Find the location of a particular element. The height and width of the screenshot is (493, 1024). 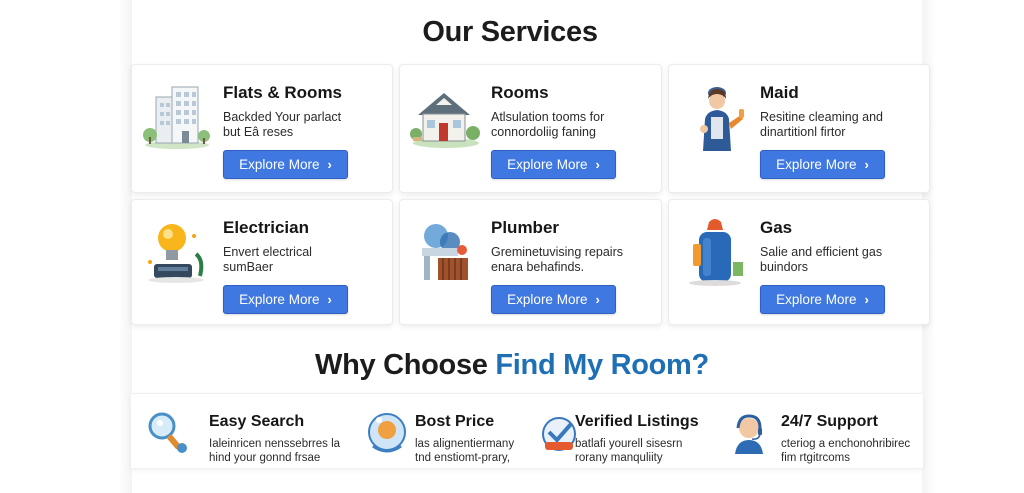

description-line: Backded Your parlact is located at coordinates (282, 117).